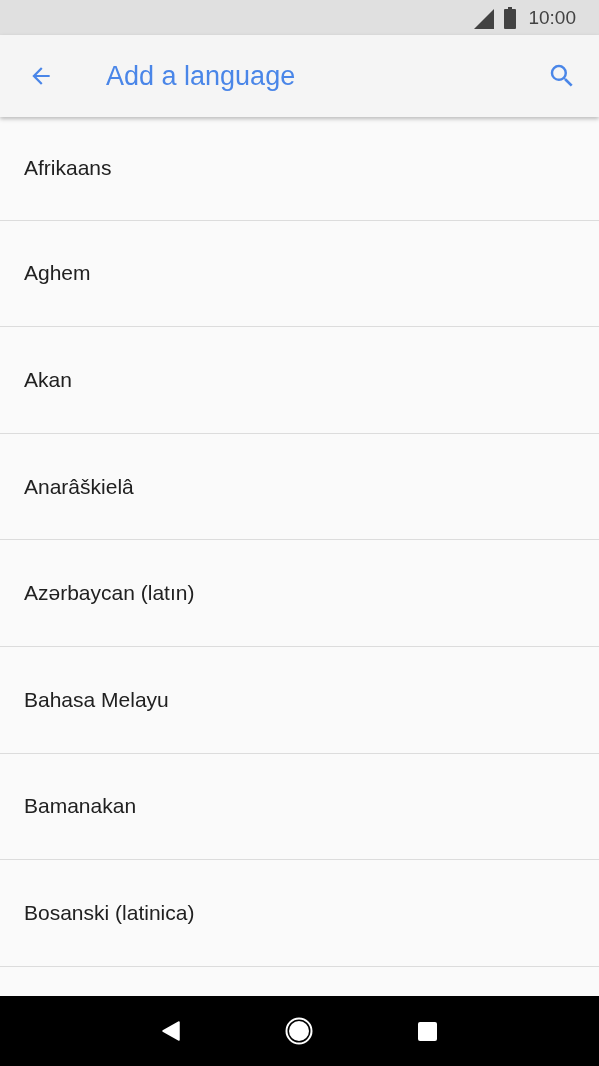  What do you see at coordinates (109, 912) in the screenshot?
I see `language-item: Bosanski (latinica)` at bounding box center [109, 912].